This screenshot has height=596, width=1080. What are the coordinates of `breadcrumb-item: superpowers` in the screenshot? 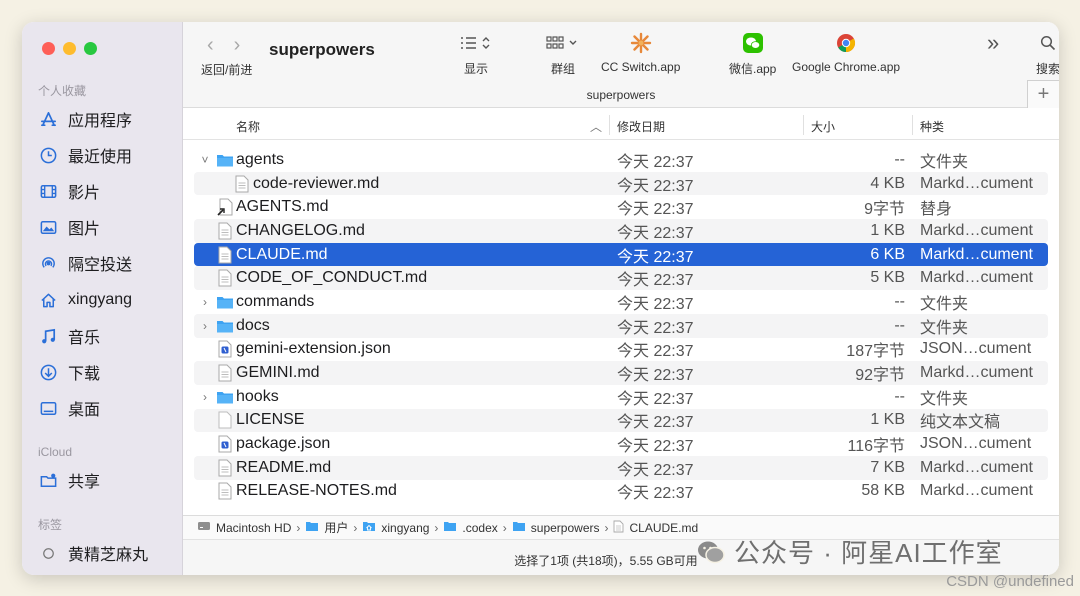 It's located at (556, 527).